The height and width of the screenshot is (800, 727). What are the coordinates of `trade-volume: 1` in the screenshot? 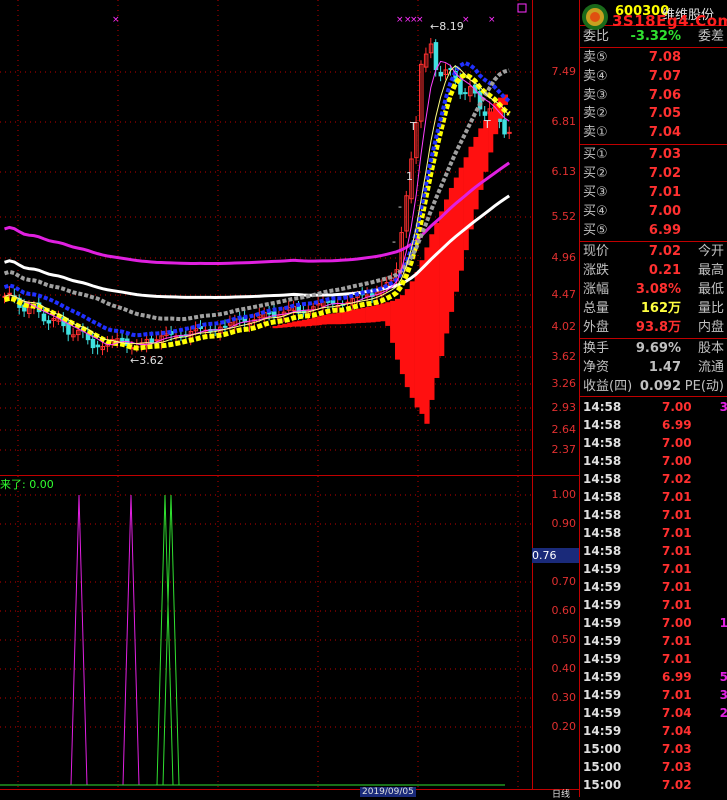 It's located at (723, 623).